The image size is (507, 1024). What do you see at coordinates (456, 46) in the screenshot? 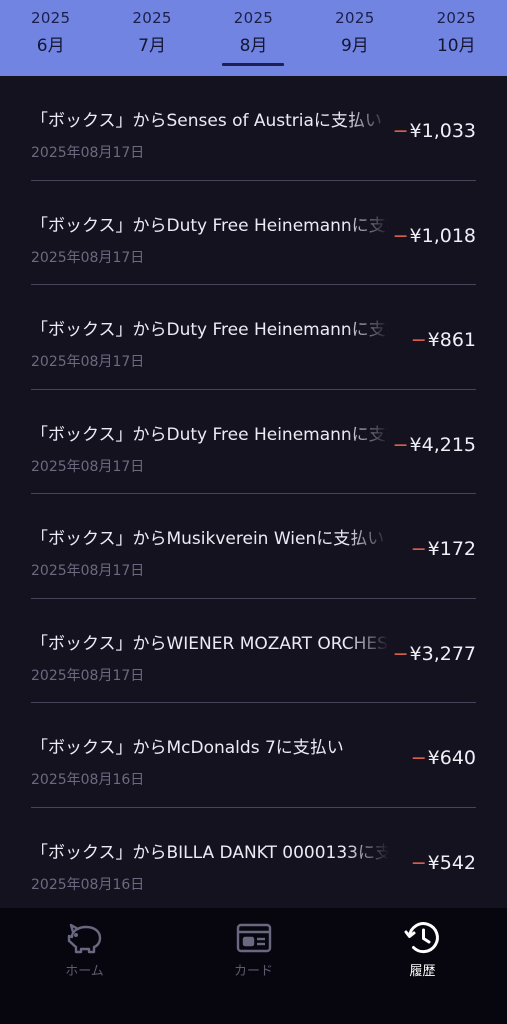
I see `tab-month-label: 10月` at bounding box center [456, 46].